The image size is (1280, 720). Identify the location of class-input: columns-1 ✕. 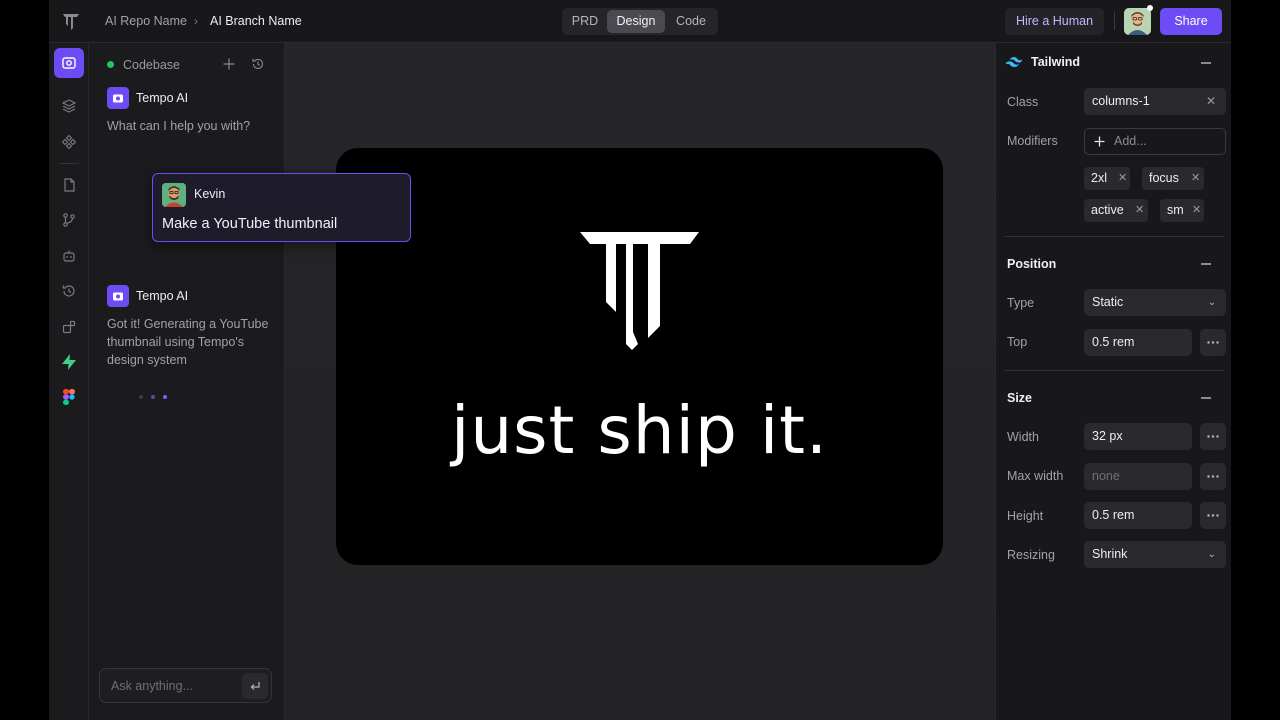
(1155, 101).